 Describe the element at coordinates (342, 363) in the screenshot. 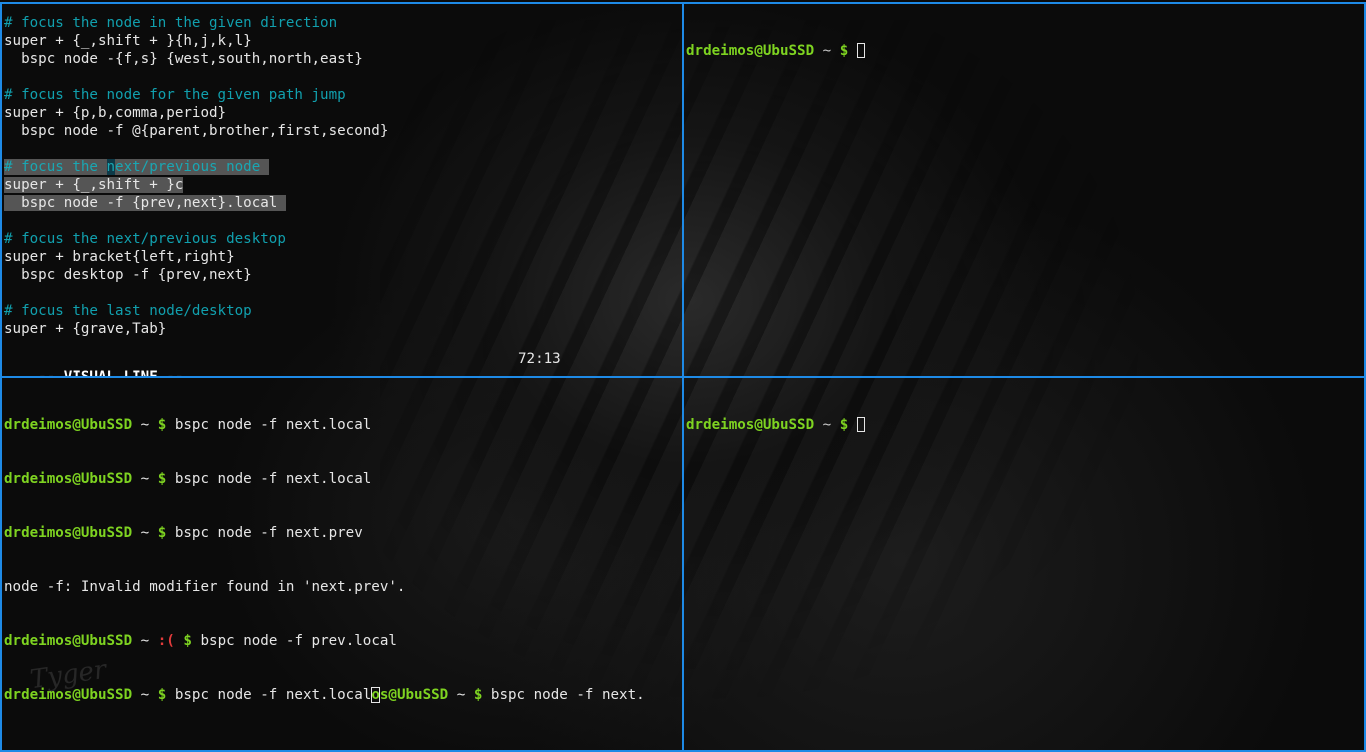

I see `vim-statusline: -- VISUAL LINE -- 72:13` at that location.